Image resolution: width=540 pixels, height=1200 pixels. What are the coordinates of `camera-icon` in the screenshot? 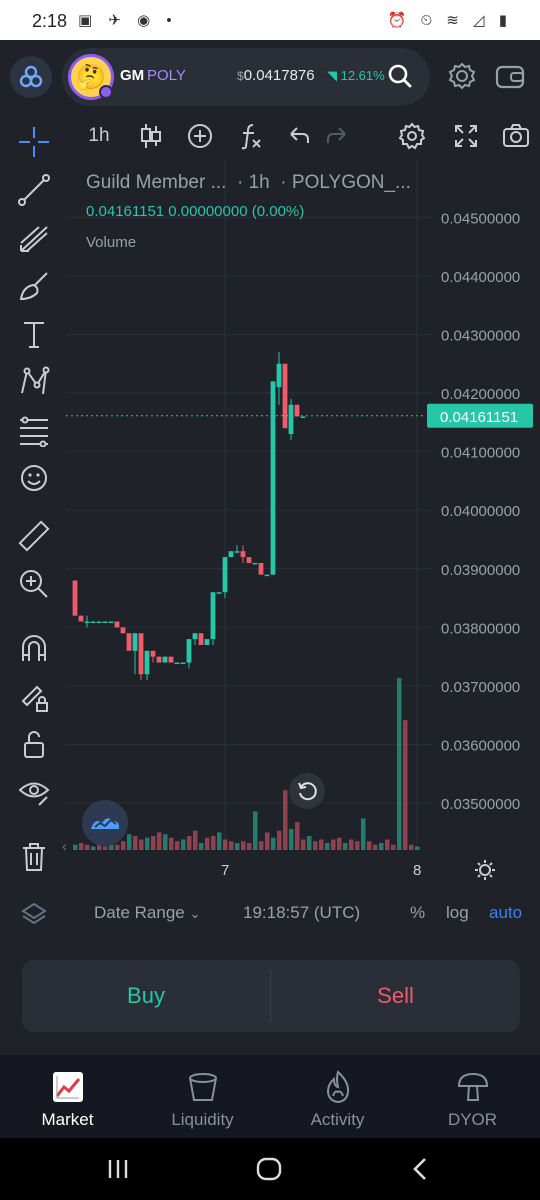 It's located at (516, 136).